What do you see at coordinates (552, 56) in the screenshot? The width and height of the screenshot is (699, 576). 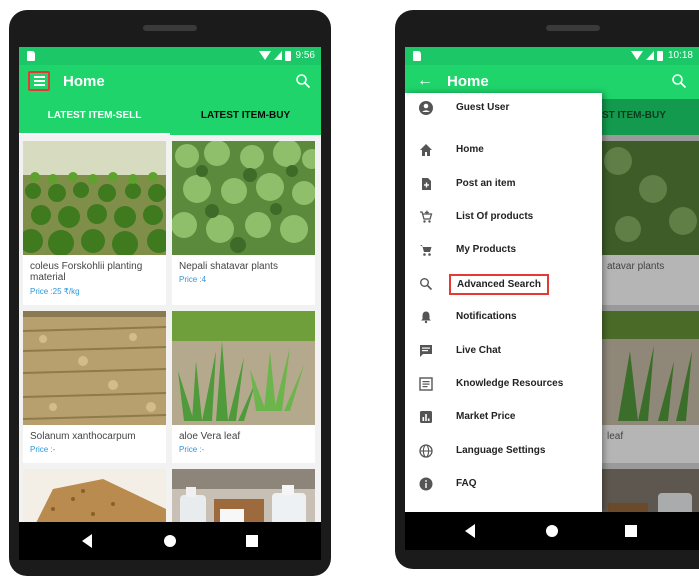 I see `status-bar: 10:18` at bounding box center [552, 56].